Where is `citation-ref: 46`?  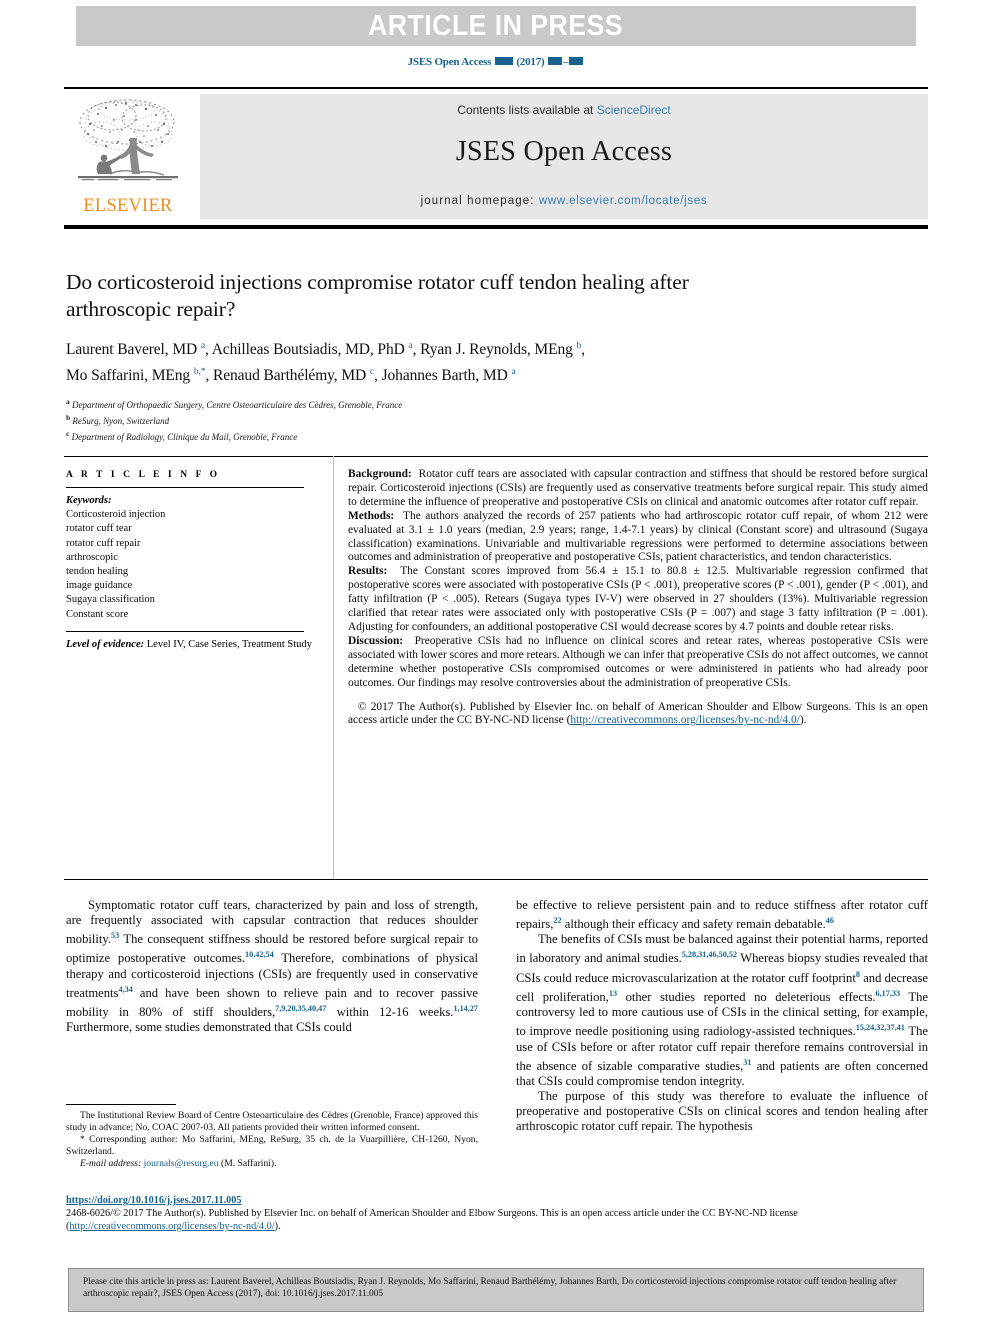
citation-ref: 46 is located at coordinates (830, 920).